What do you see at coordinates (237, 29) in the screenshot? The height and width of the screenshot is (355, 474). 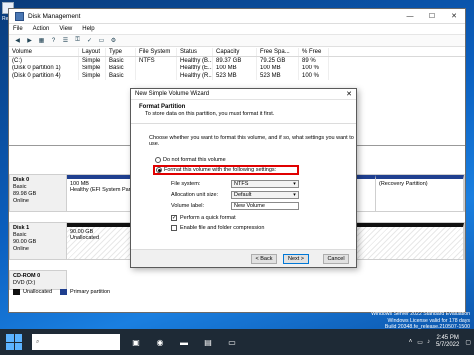 I see `menu-bar: File Action View Help` at bounding box center [237, 29].